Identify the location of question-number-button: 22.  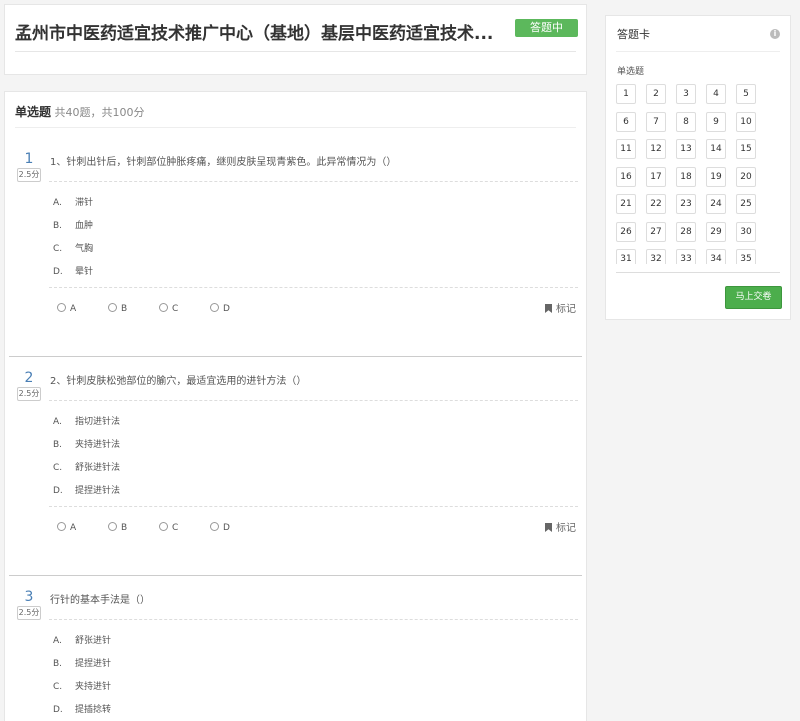
(656, 204).